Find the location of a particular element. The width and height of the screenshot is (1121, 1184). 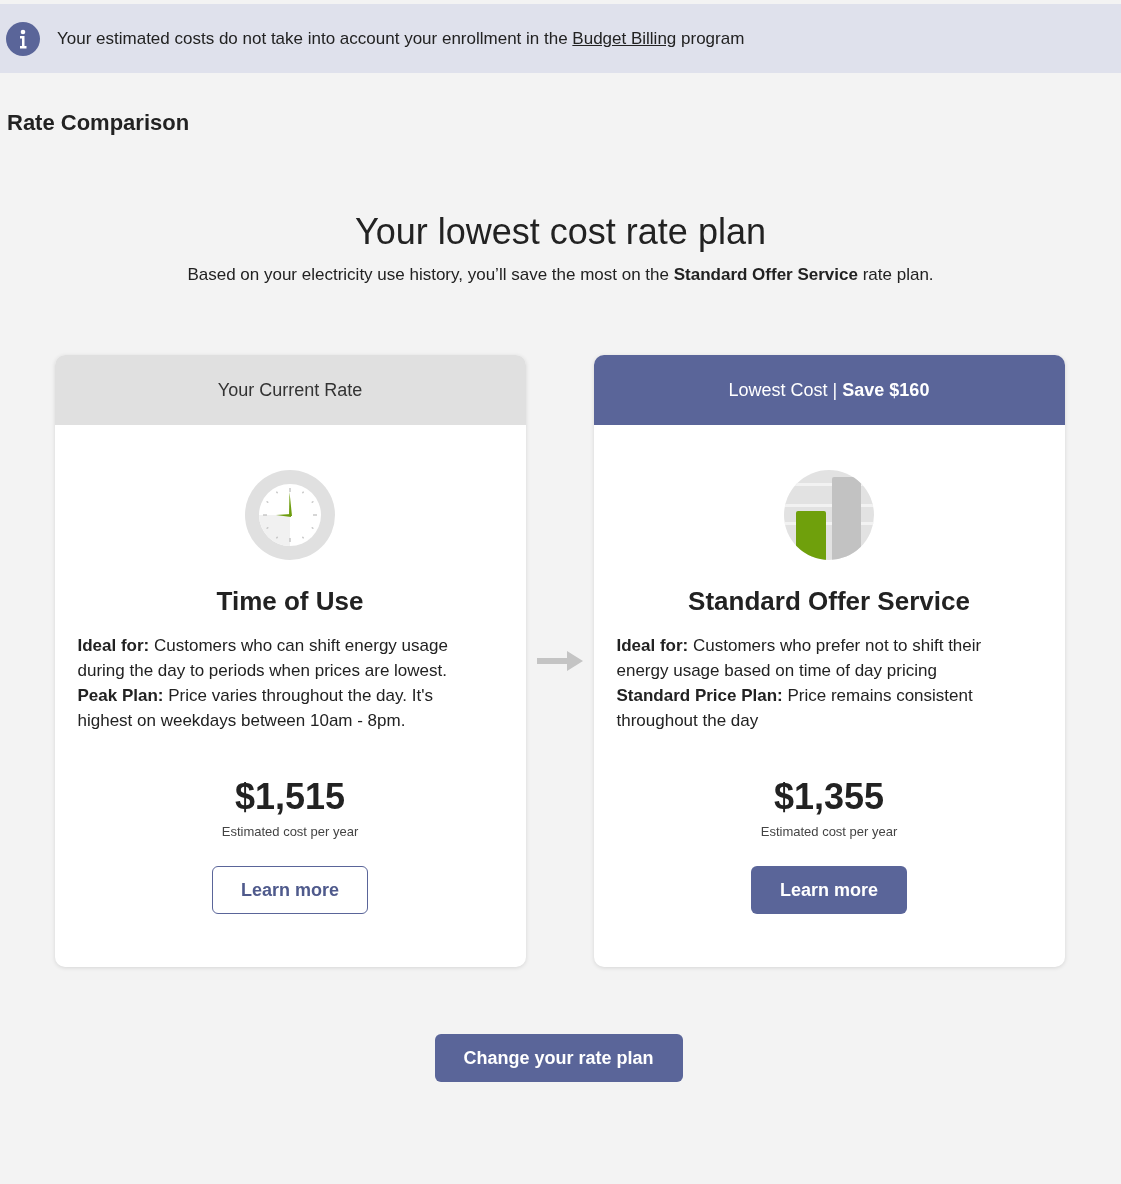

card-header-text: Lowest Cost | Save $160 is located at coordinates (829, 390).